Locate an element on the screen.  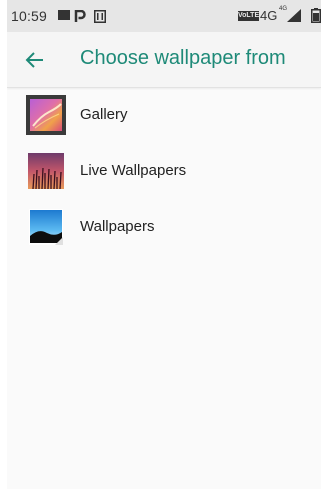
image-icon is located at coordinates (64, 15).